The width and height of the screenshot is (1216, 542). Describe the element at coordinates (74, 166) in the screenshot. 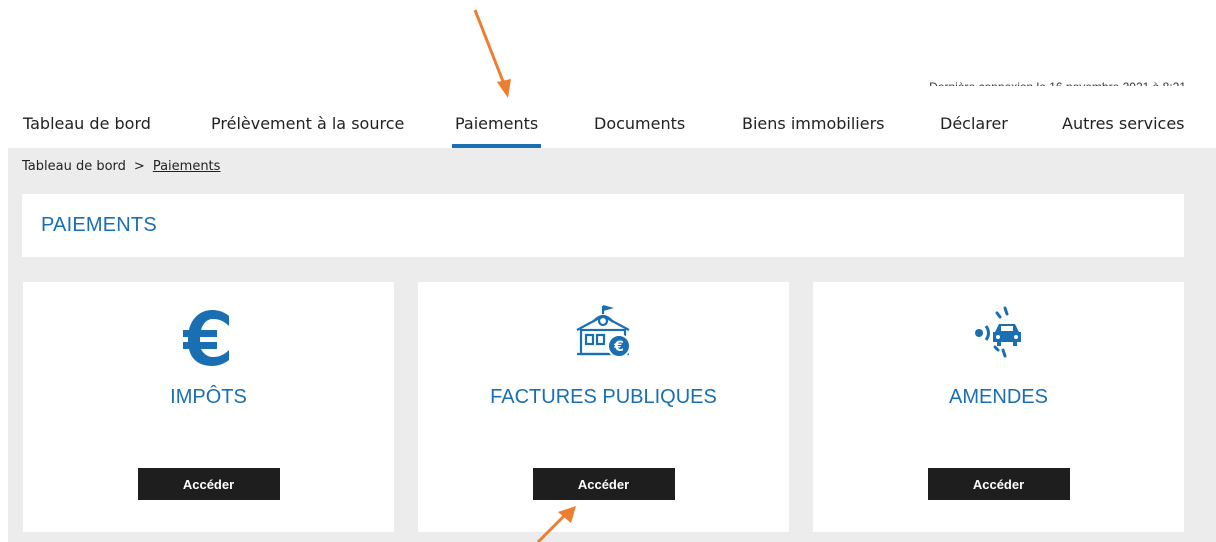

I see `breadcrumb-root: Tableau de bord` at that location.